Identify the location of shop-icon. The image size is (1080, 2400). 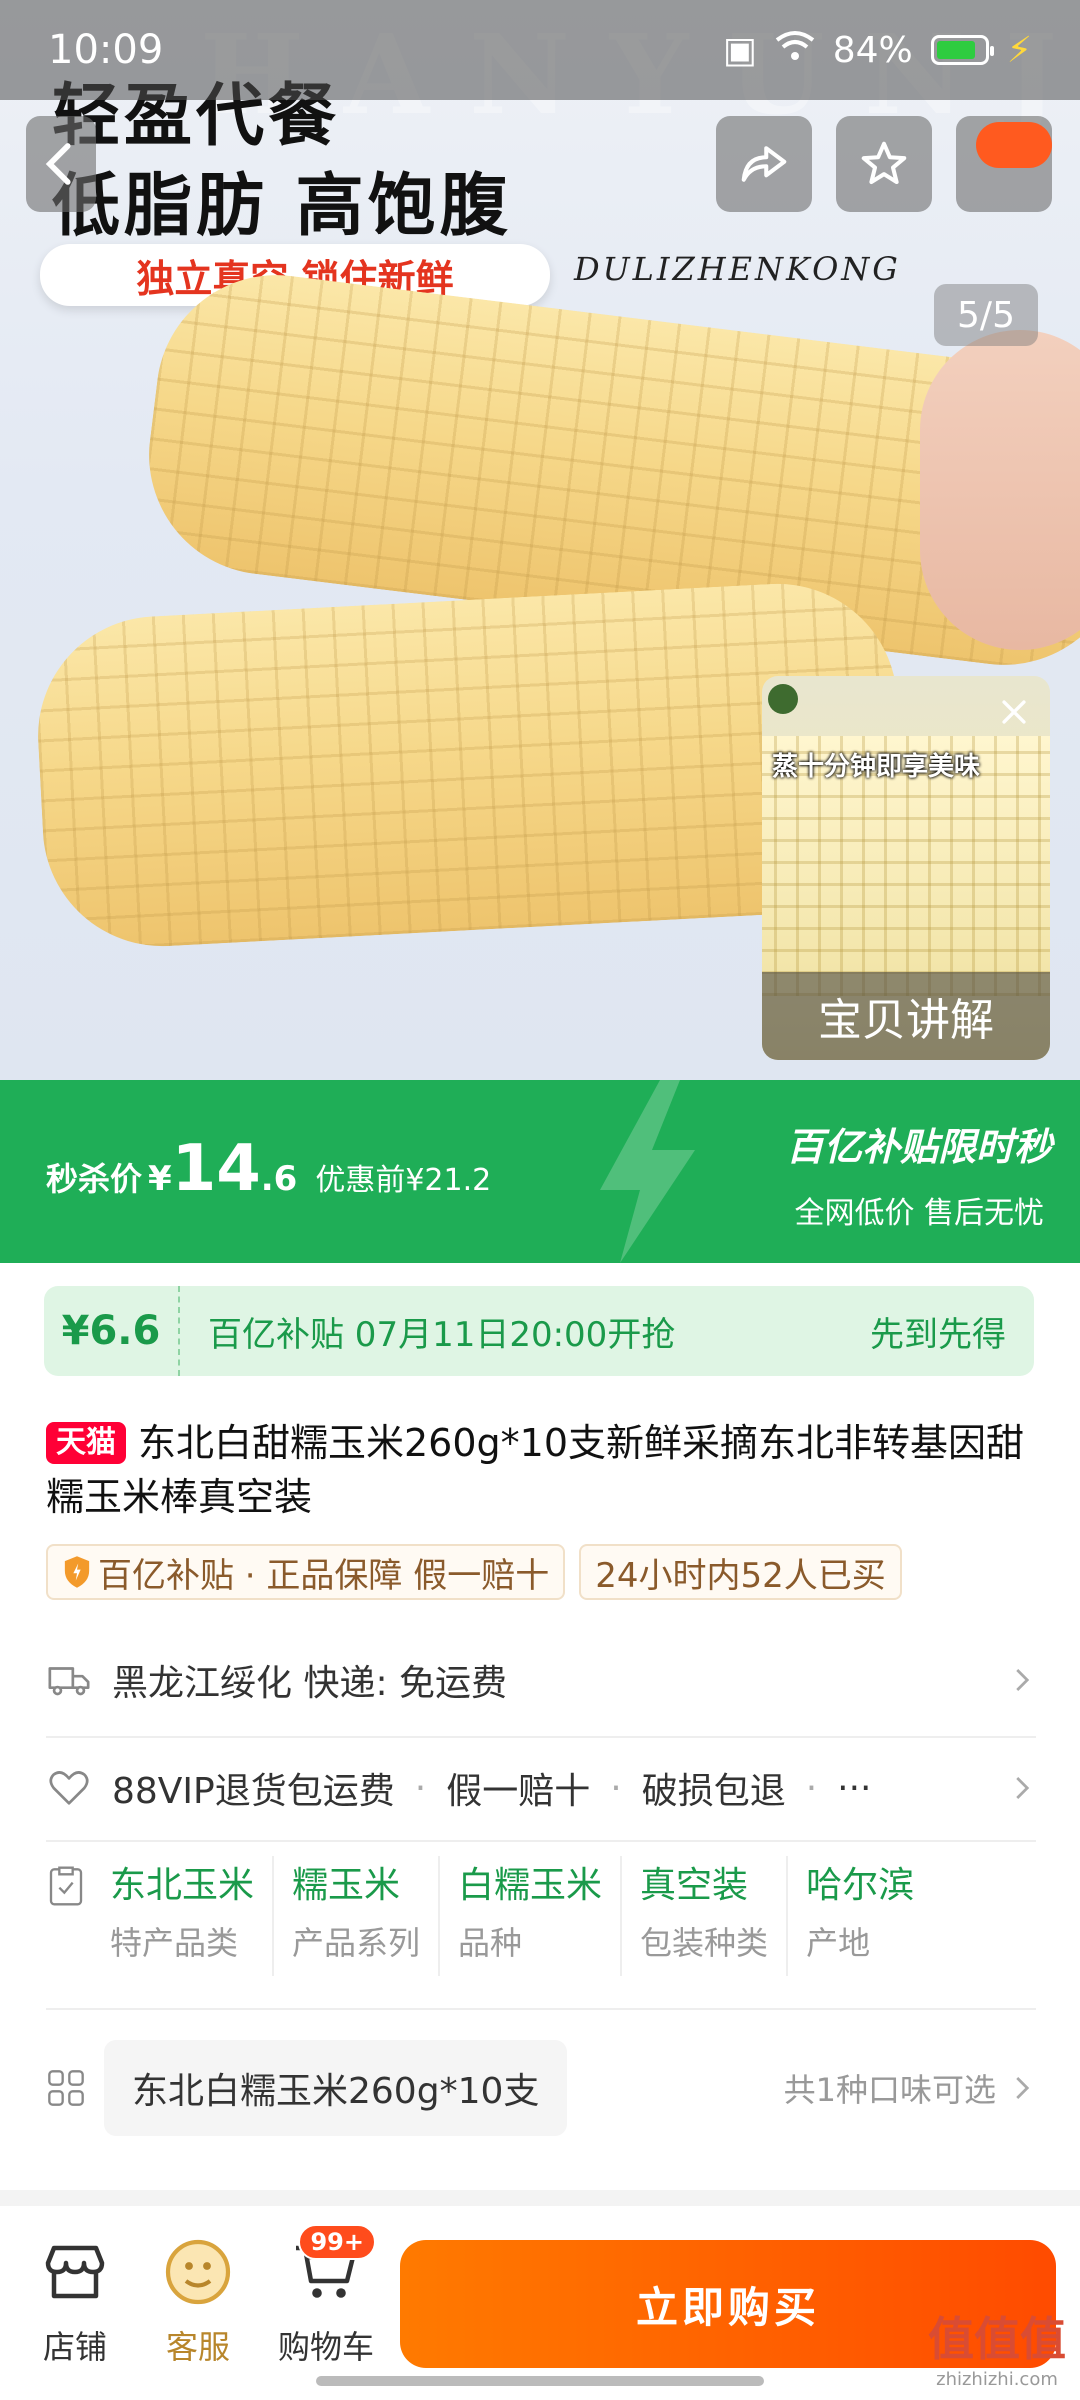
(75, 2272).